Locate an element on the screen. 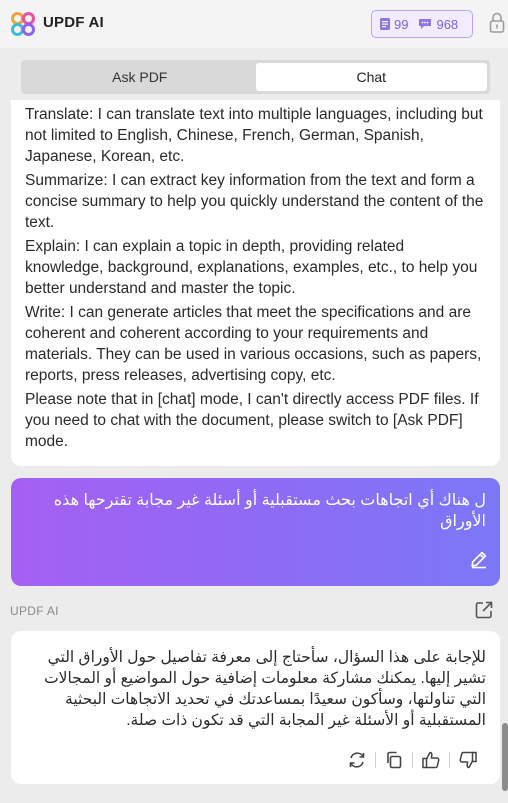 This screenshot has height=803, width=508. like-button is located at coordinates (431, 760).